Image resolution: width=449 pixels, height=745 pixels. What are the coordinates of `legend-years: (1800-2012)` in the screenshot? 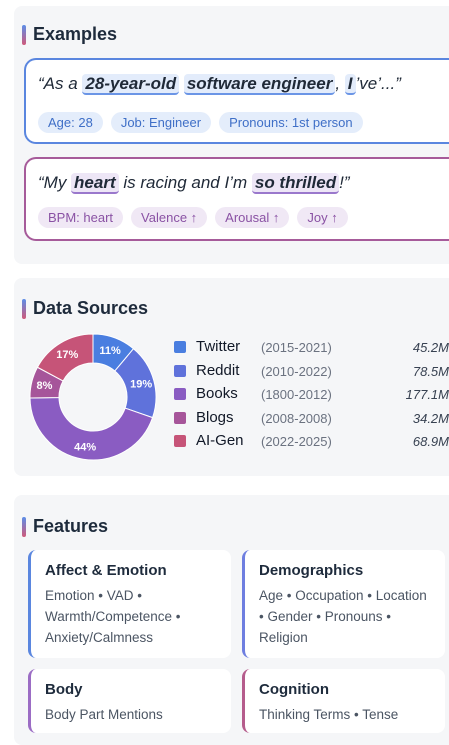 It's located at (296, 394).